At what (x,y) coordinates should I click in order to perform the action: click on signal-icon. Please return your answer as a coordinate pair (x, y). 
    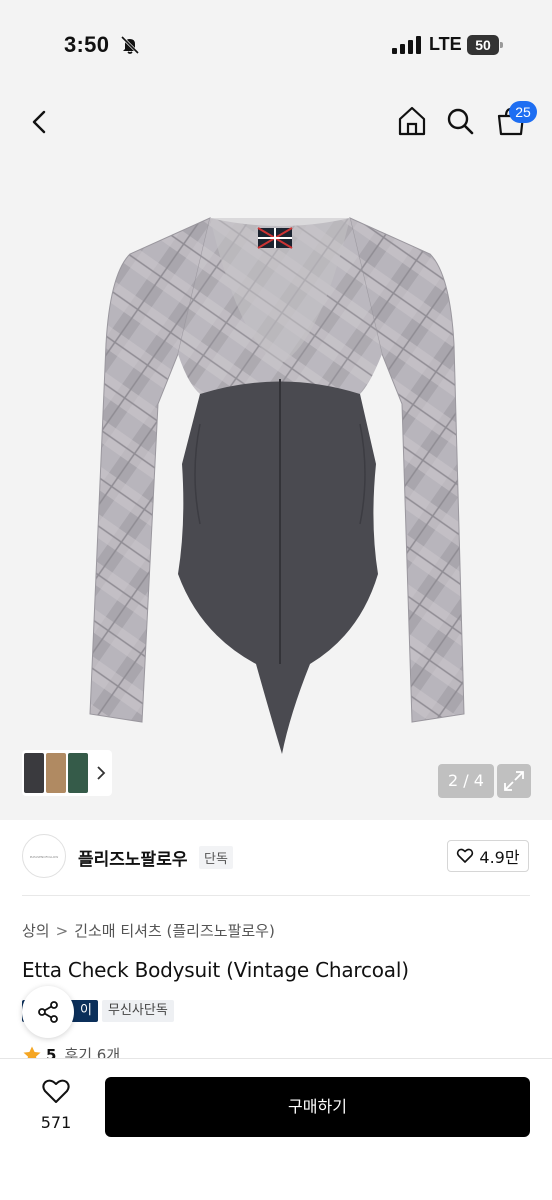
    Looking at the image, I should click on (406, 45).